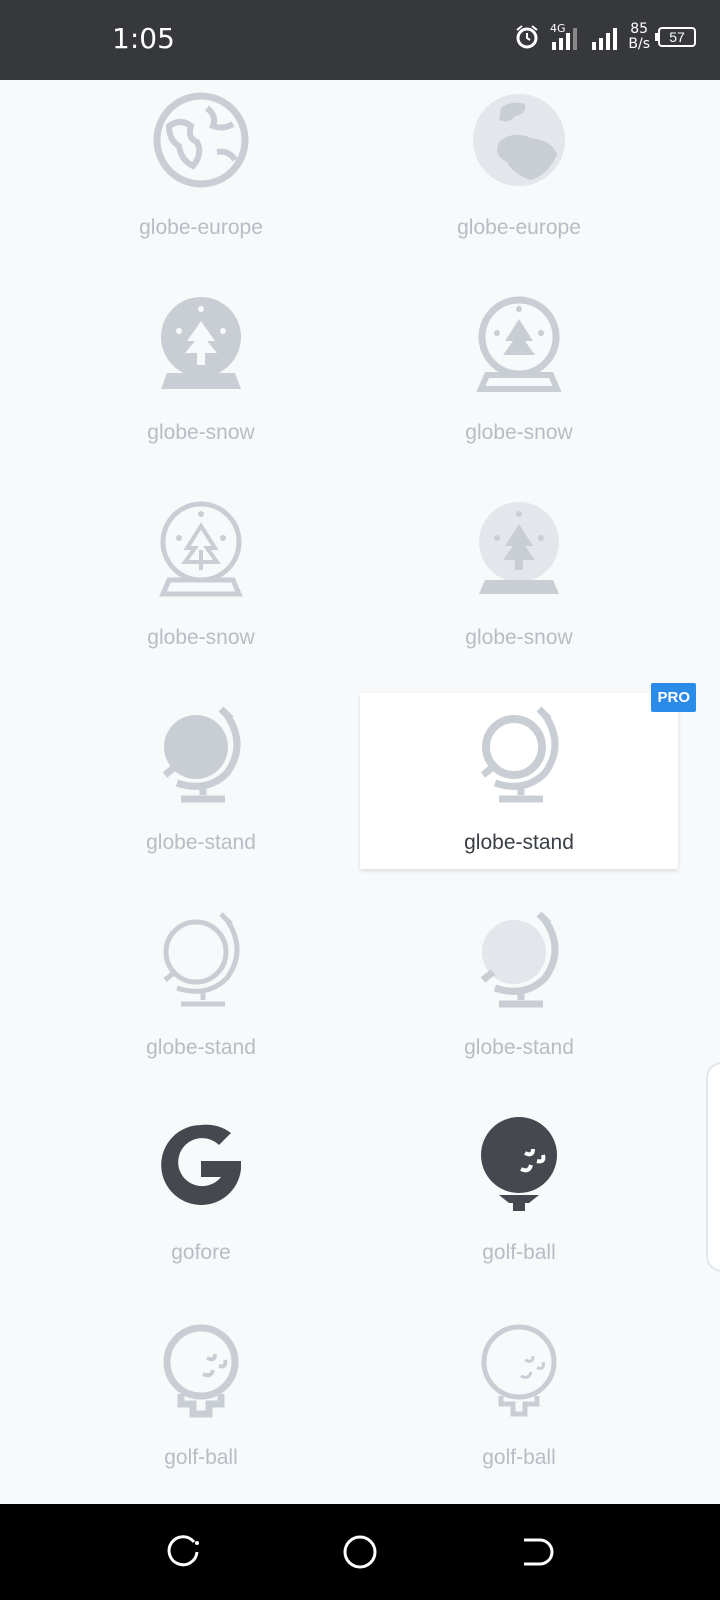 The image size is (720, 1600). I want to click on globe-snow-icon-regular, so click(519, 344).